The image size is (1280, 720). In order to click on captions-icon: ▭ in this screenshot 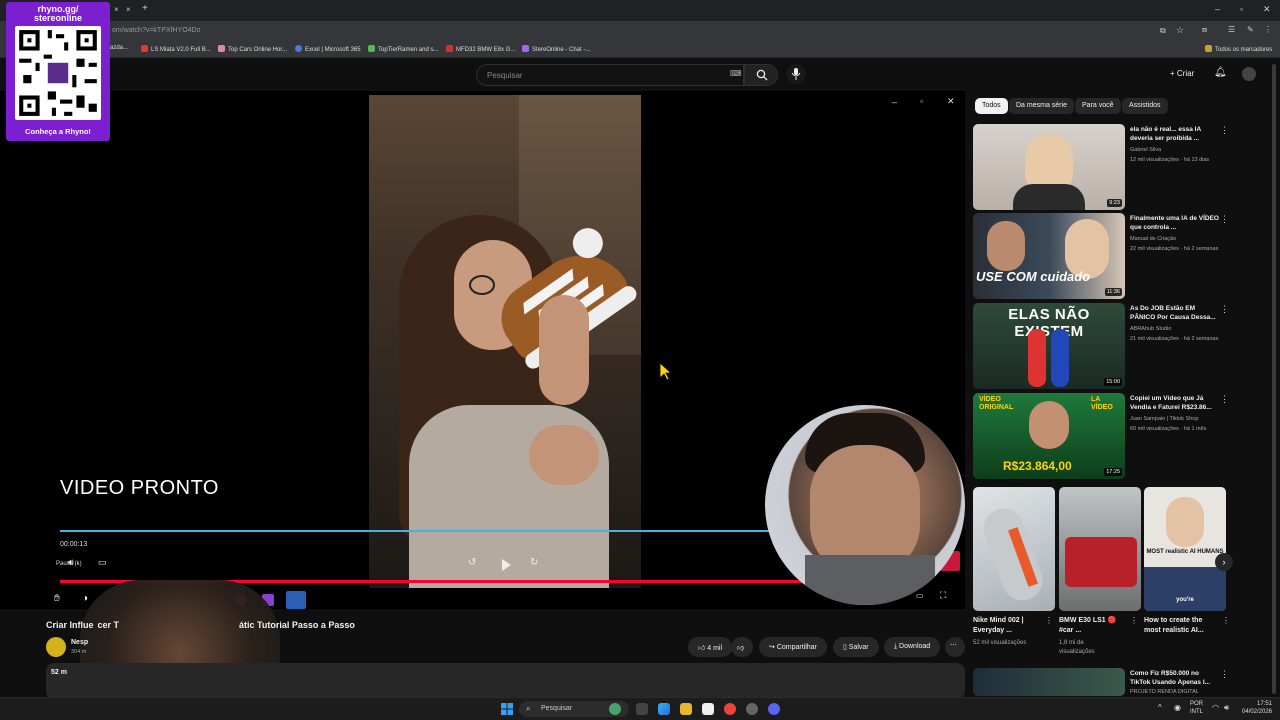, I will do `click(102, 562)`.